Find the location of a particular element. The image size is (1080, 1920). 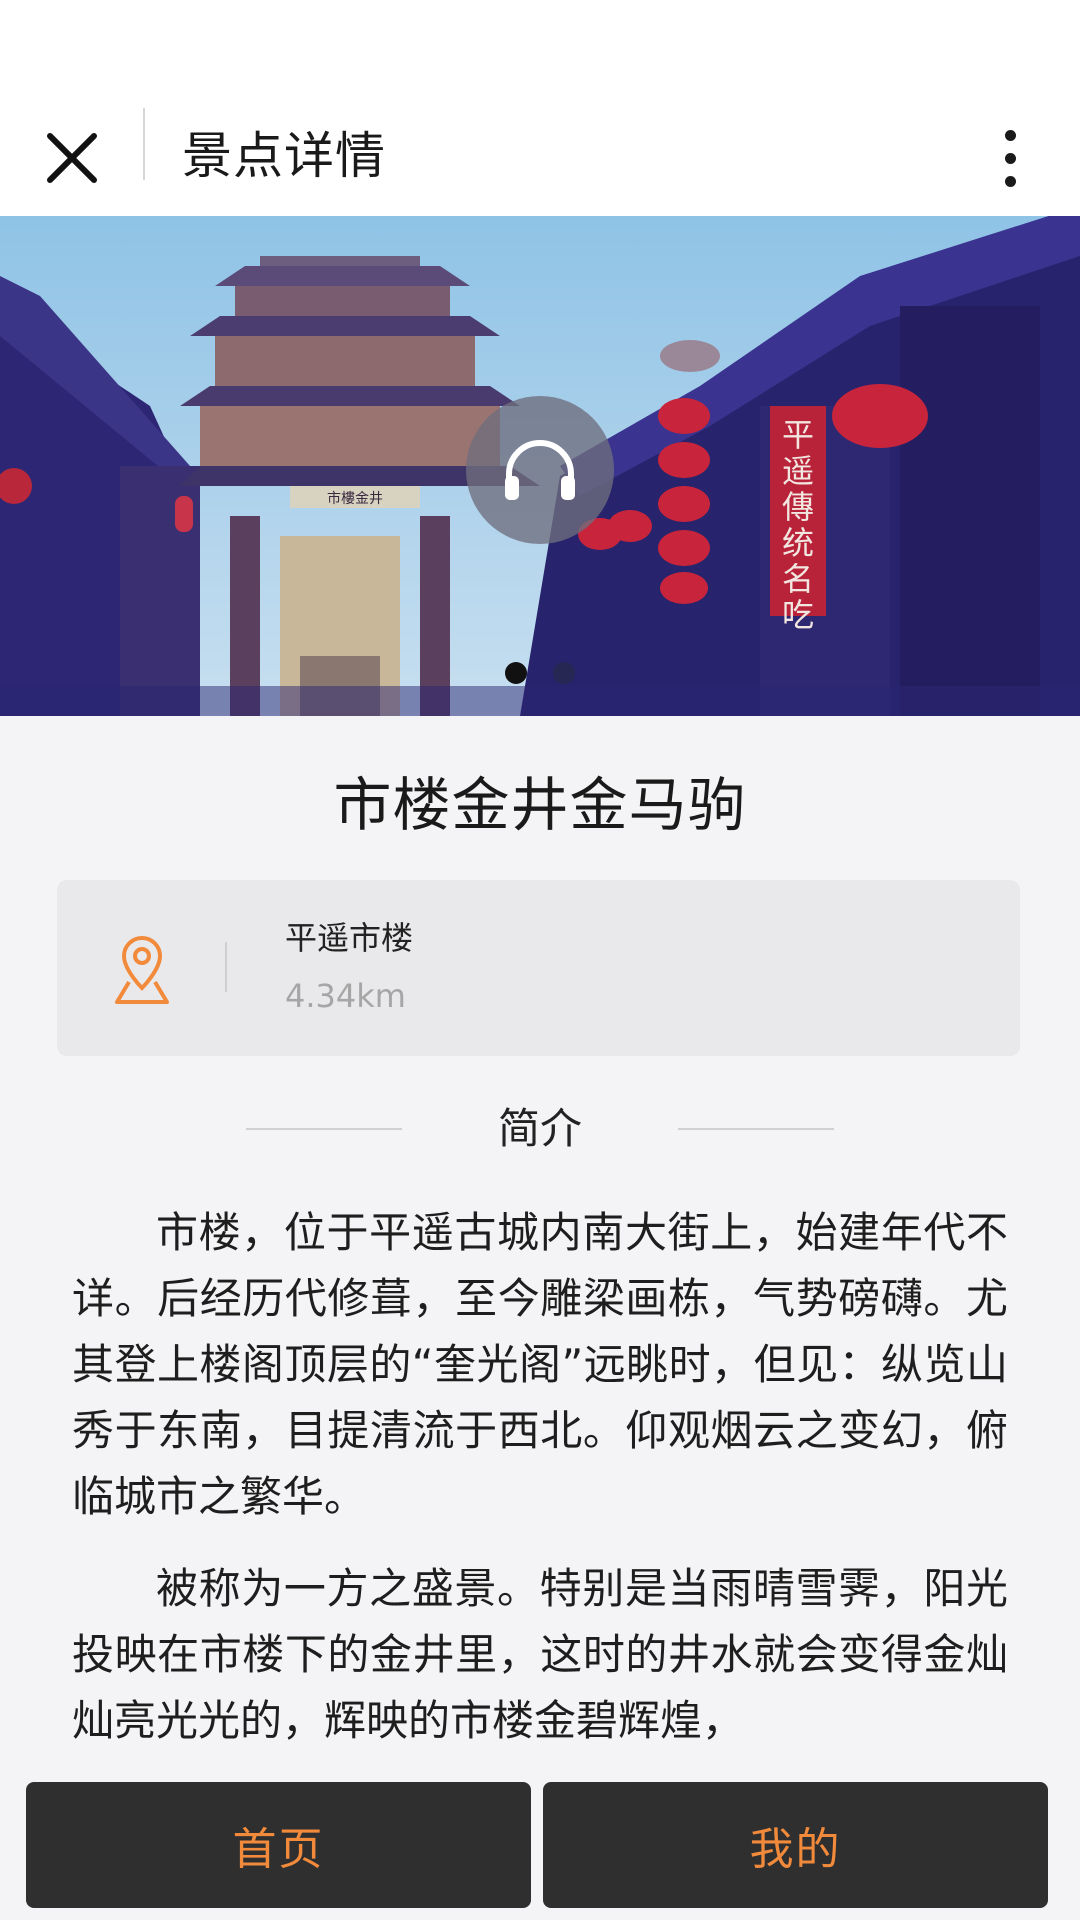

bottom-nav: 首页 我的 is located at coordinates (540, 1845).